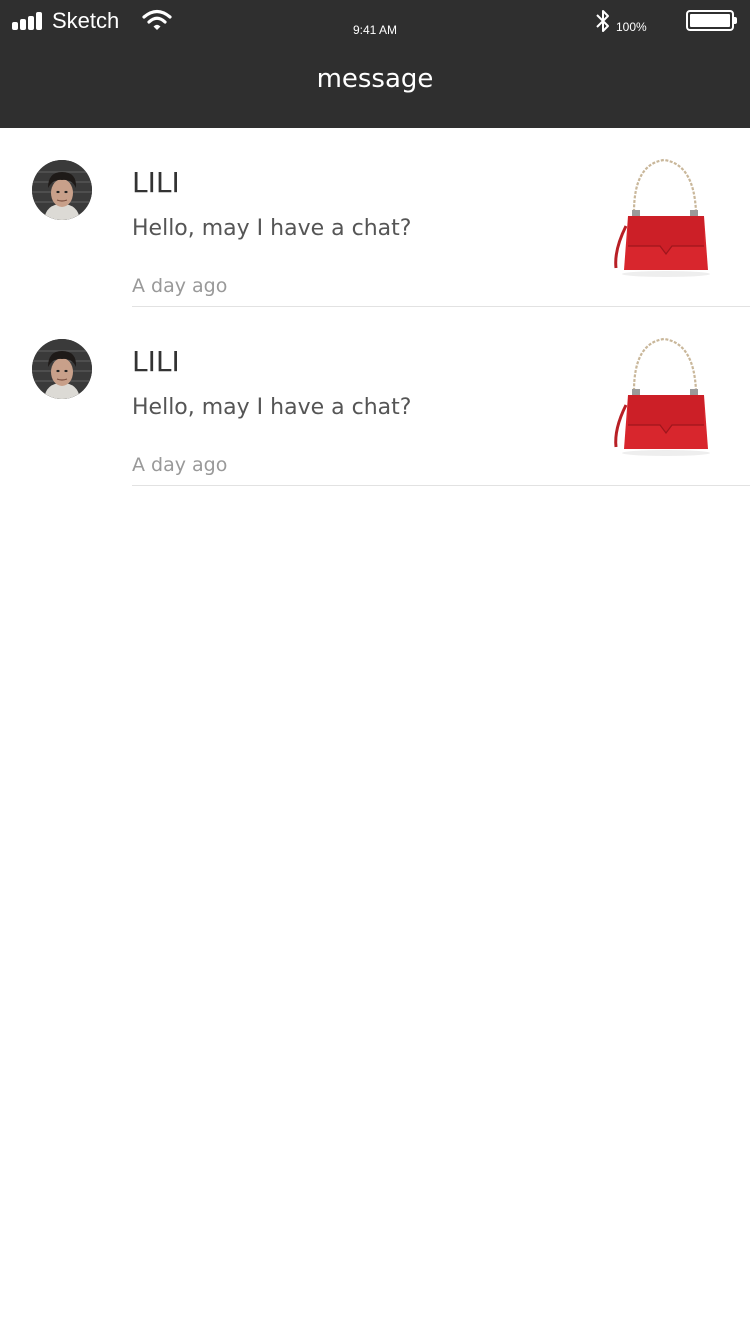 This screenshot has height=1334, width=750. What do you see at coordinates (375, 22) in the screenshot?
I see `status-bar: Sketch 9:41 AM 100%` at bounding box center [375, 22].